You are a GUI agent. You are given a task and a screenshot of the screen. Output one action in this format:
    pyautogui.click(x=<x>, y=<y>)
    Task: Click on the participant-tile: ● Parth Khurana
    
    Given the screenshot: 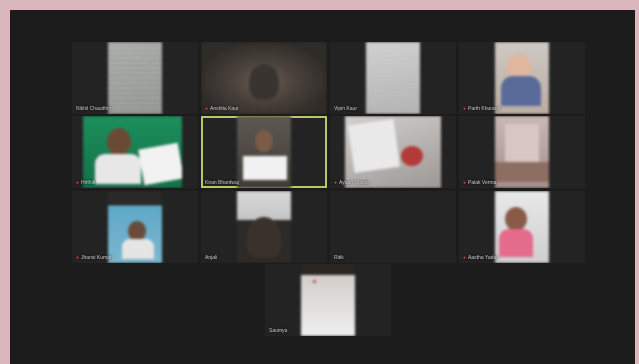 What is the action you would take?
    pyautogui.click(x=522, y=78)
    